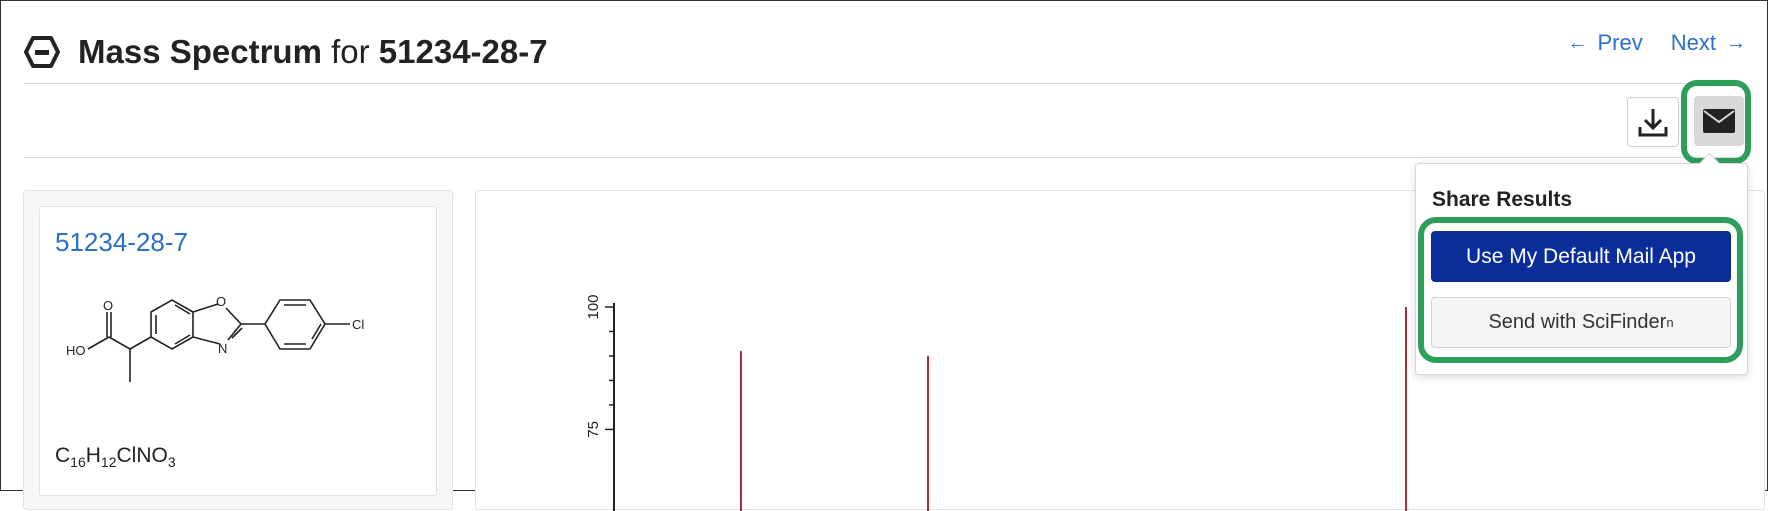 The height and width of the screenshot is (511, 1770). What do you see at coordinates (1620, 42) in the screenshot?
I see `prev-label: Prev` at bounding box center [1620, 42].